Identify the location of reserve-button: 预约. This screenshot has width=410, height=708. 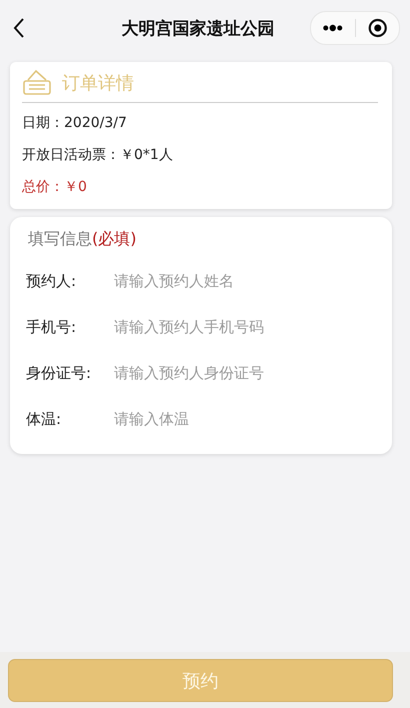
(200, 680).